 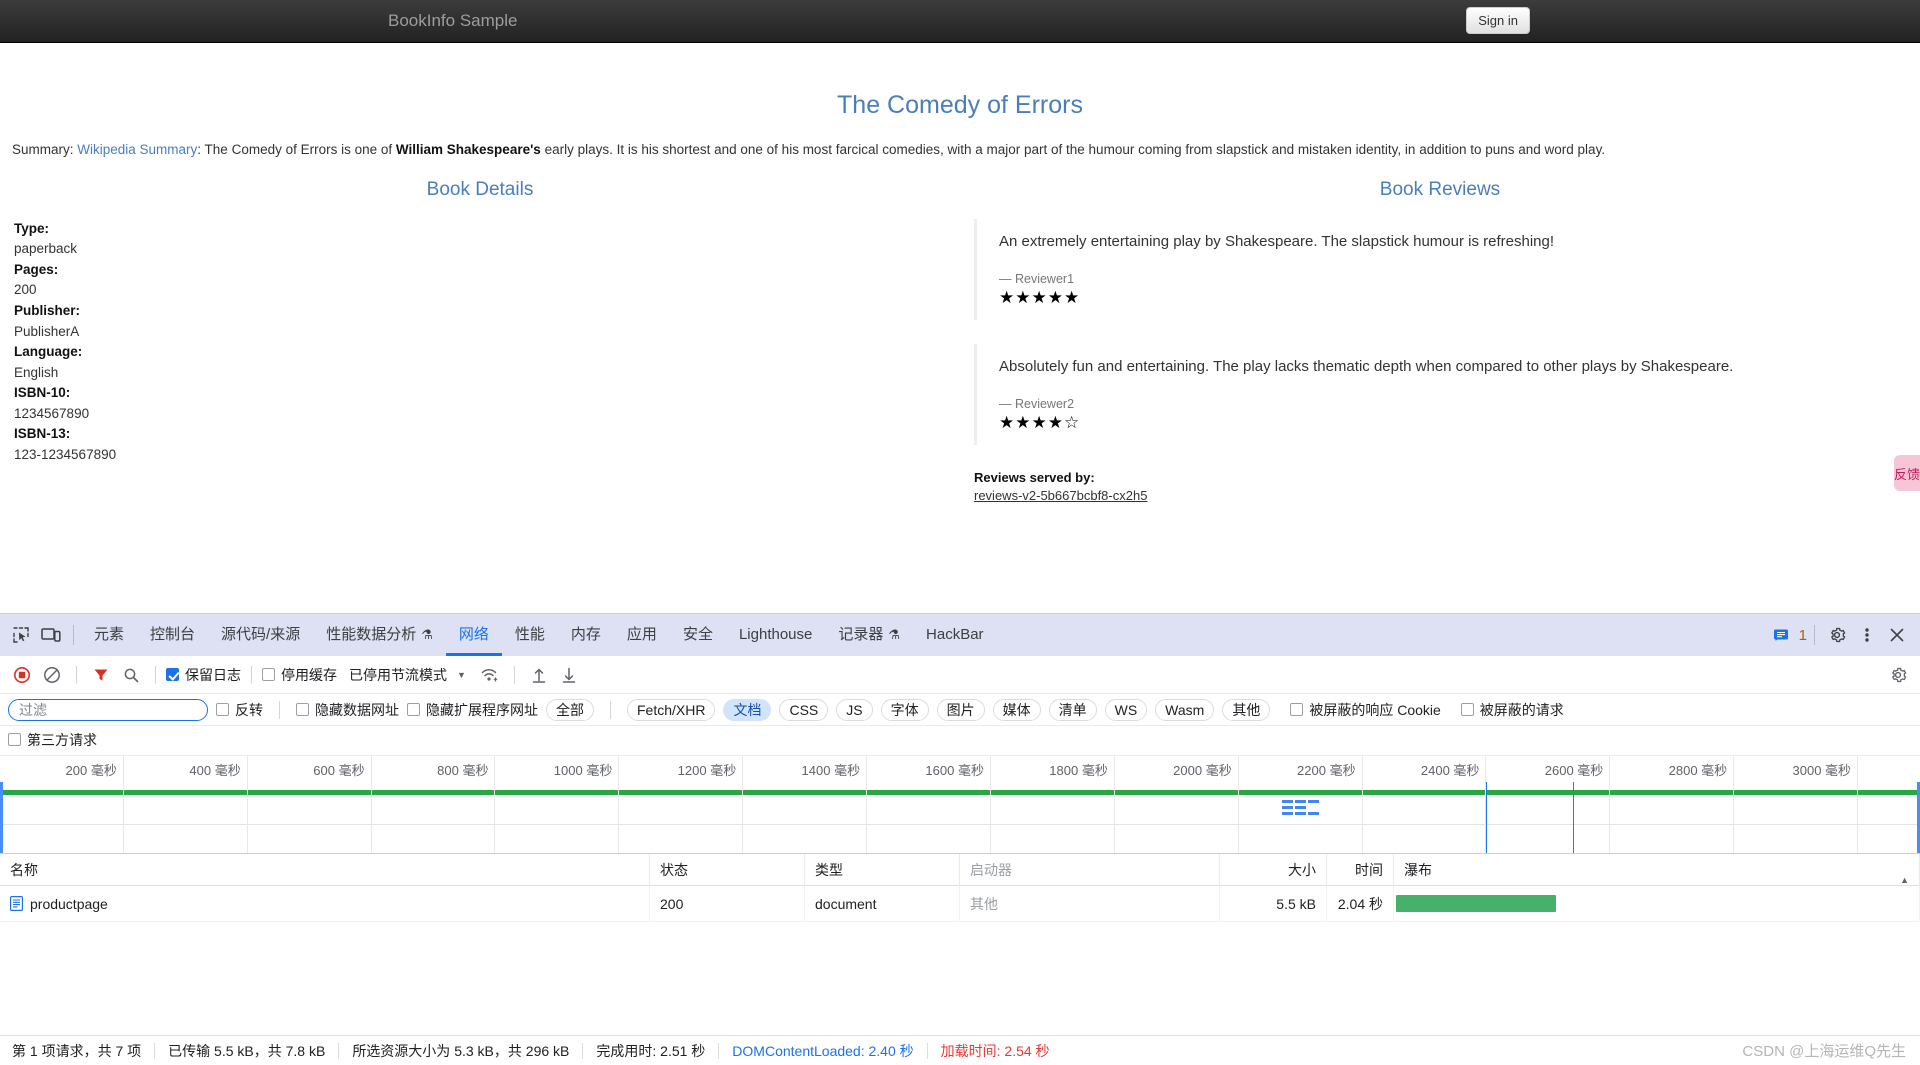 What do you see at coordinates (131, 675) in the screenshot?
I see `search-icon` at bounding box center [131, 675].